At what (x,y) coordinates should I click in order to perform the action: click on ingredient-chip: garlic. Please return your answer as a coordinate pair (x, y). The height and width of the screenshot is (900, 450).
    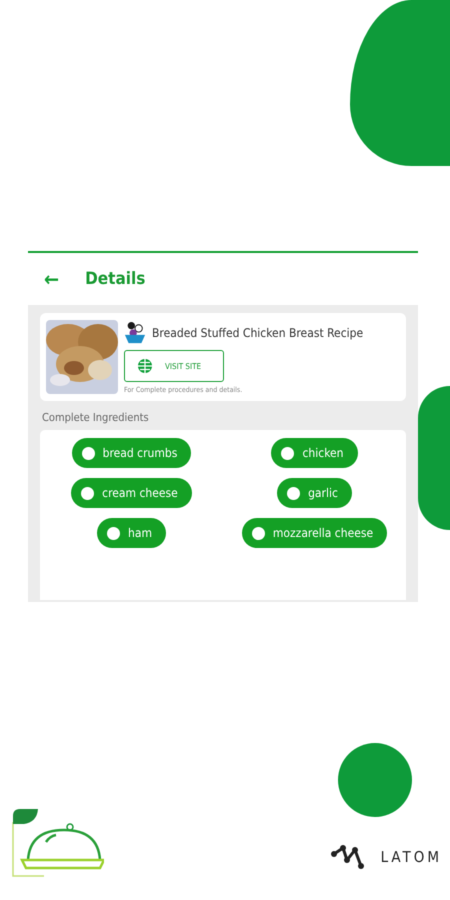
    Looking at the image, I should click on (314, 493).